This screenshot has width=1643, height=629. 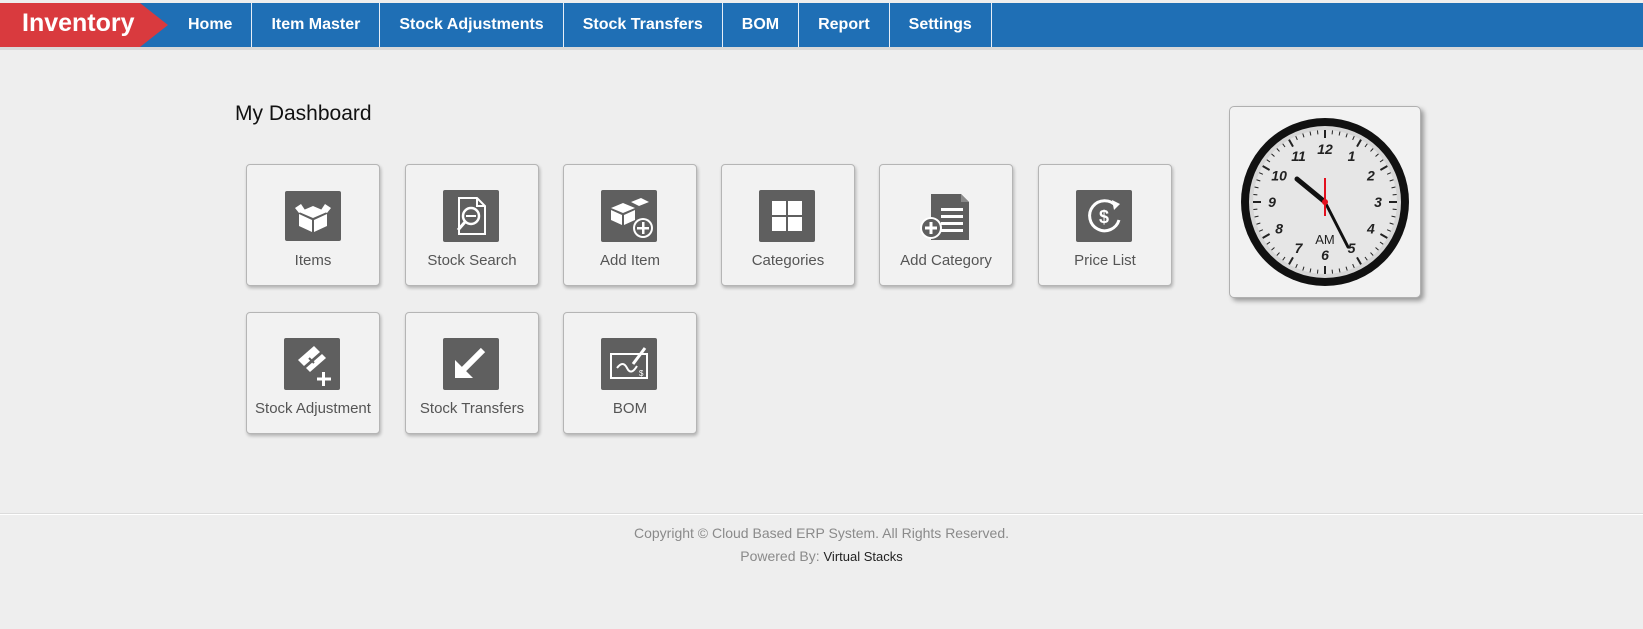 What do you see at coordinates (1352, 156) in the screenshot?
I see `clock-numeral: 1` at bounding box center [1352, 156].